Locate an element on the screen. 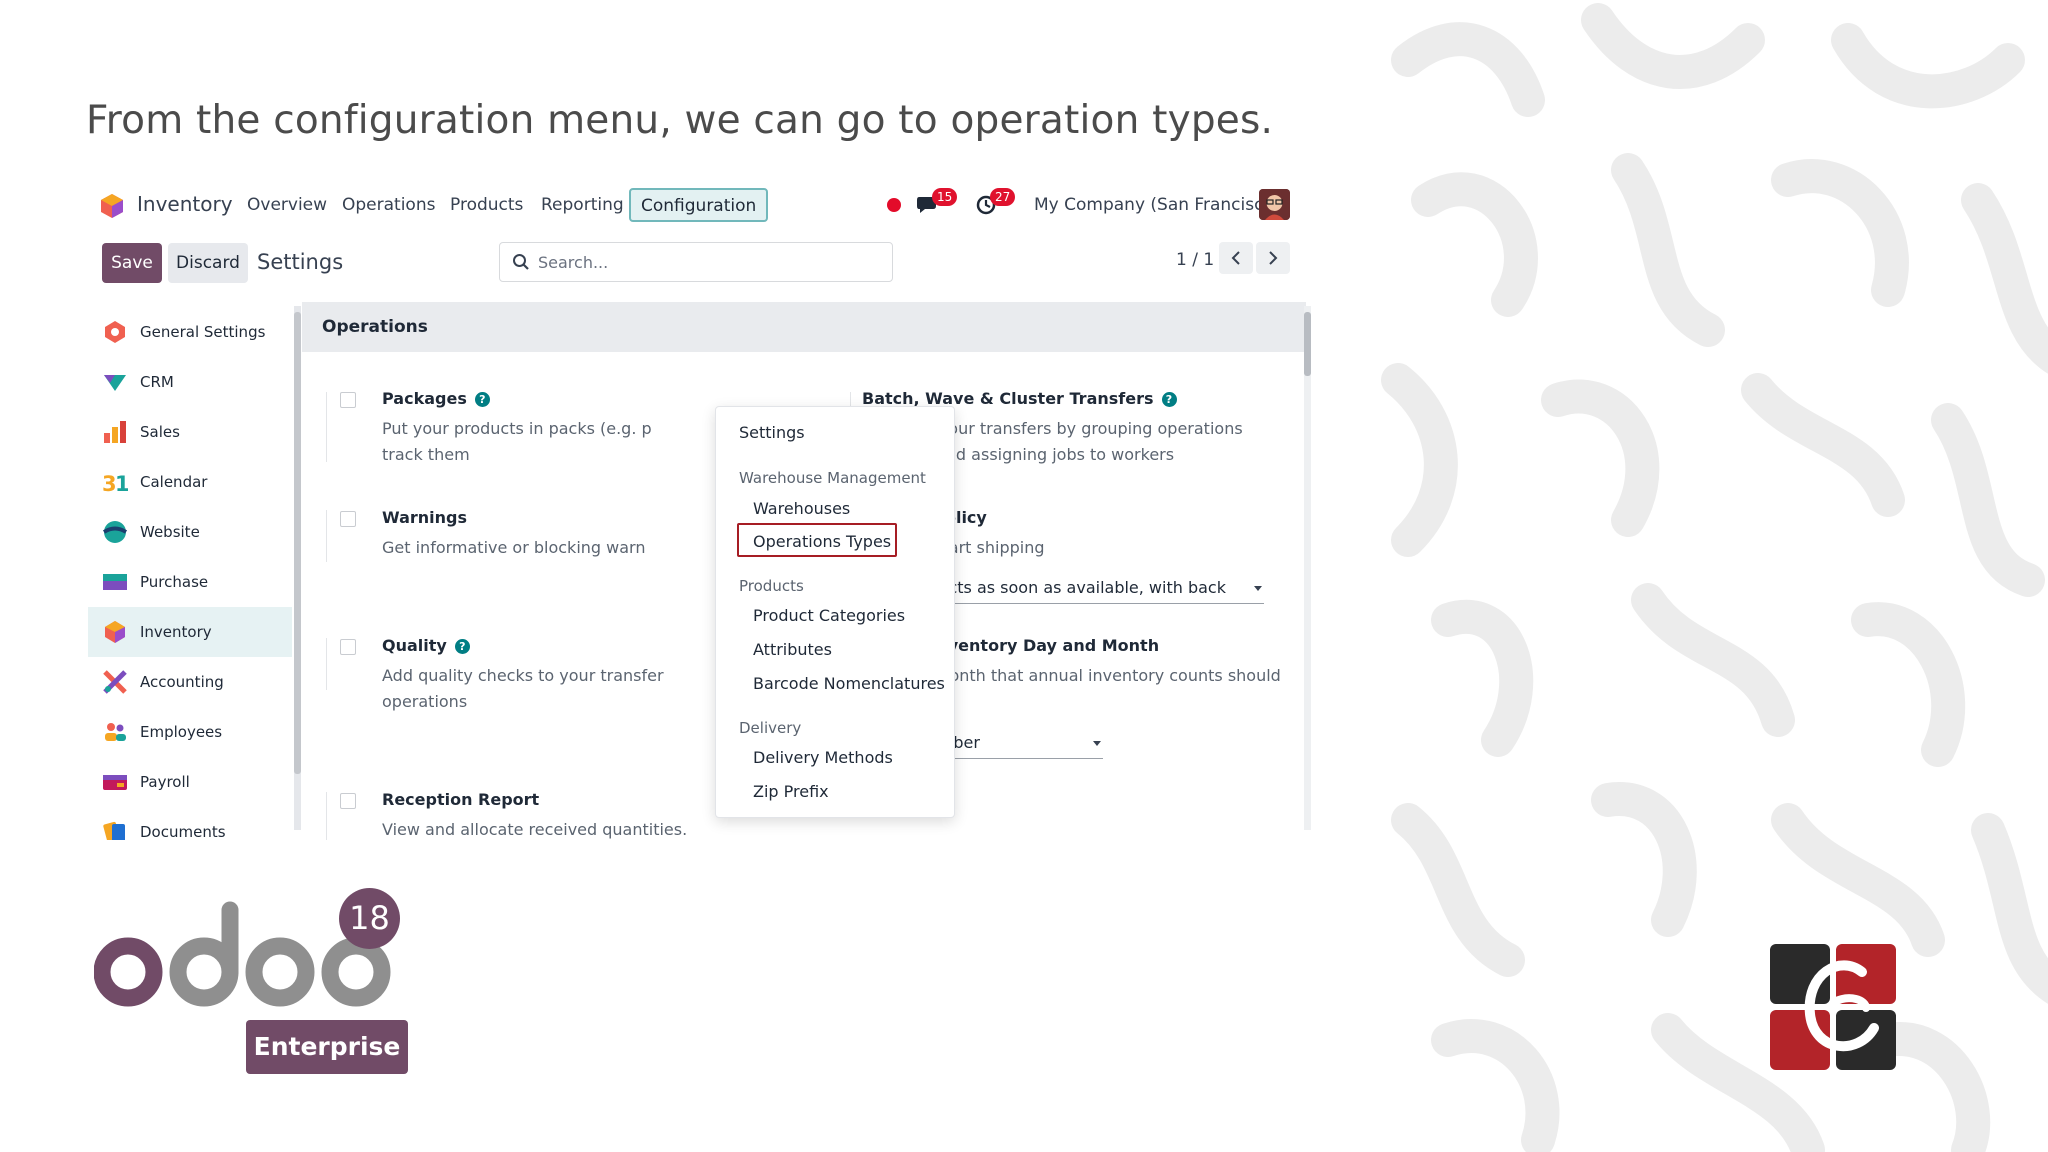 The height and width of the screenshot is (1152, 2048). dropdown-header-warehouse: Warehouse Management is located at coordinates (832, 478).